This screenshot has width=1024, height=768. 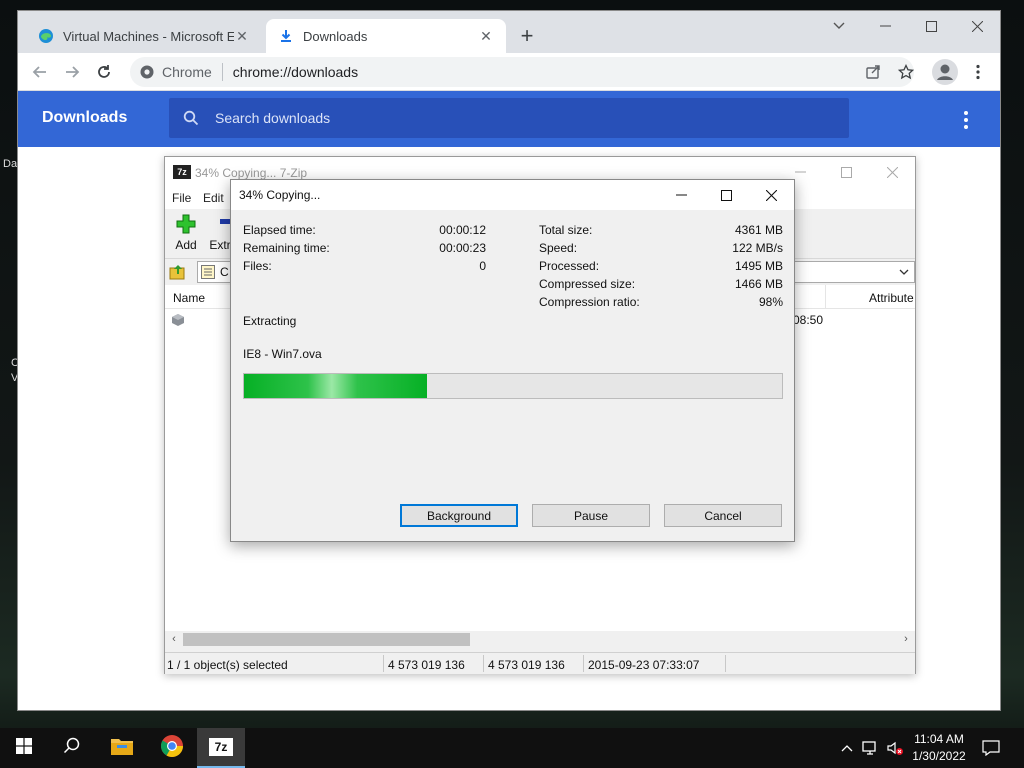 I want to click on speed-value: 122 MB/s, so click(x=757, y=248).